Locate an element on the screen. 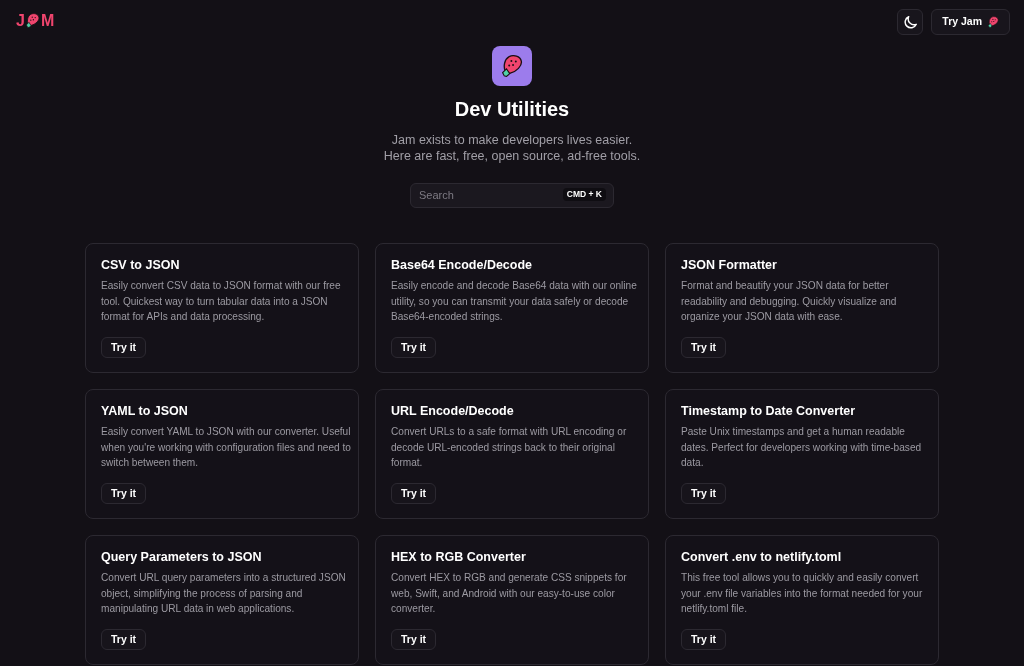  card-description: Convert HEX to RGB and generate CSS snippets for web, Swift, and Android with our easy-to-use color converter. is located at coordinates (509, 593).